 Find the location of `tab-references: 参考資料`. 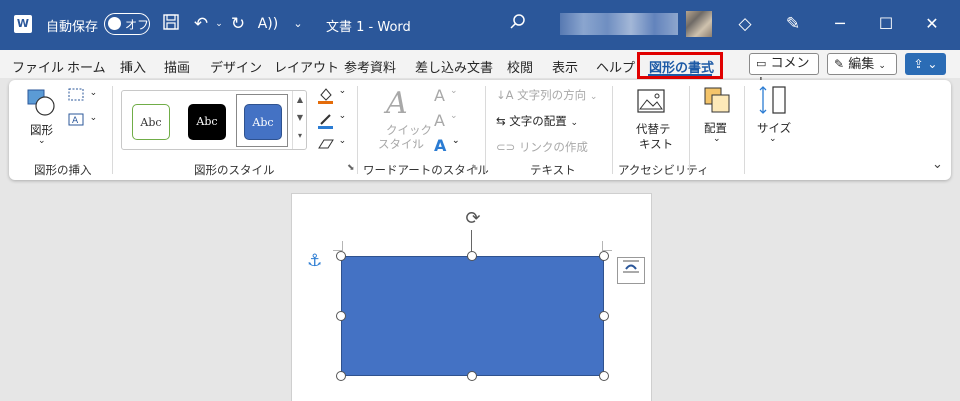

tab-references: 参考資料 is located at coordinates (370, 66).